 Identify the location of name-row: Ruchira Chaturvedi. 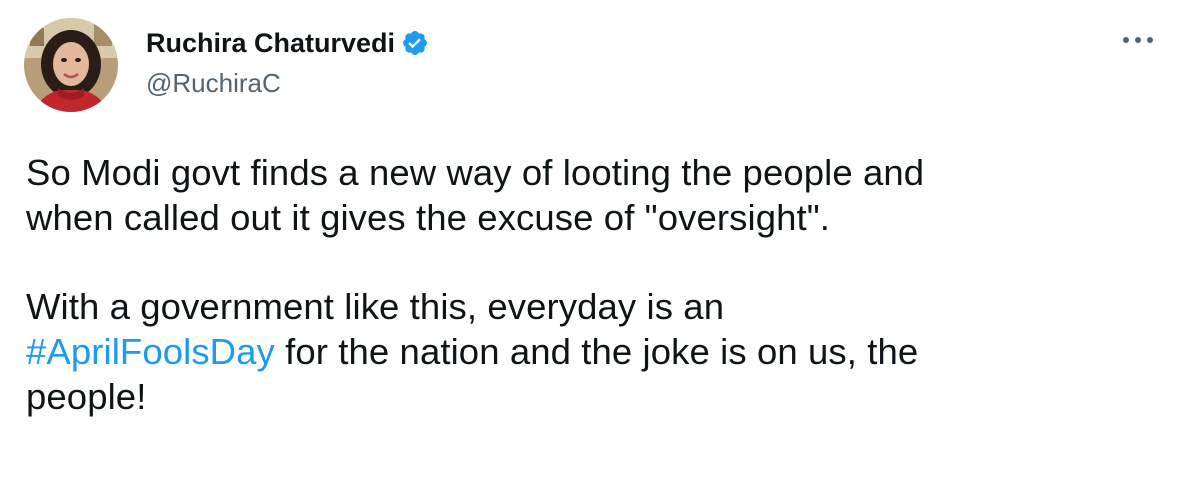
(287, 43).